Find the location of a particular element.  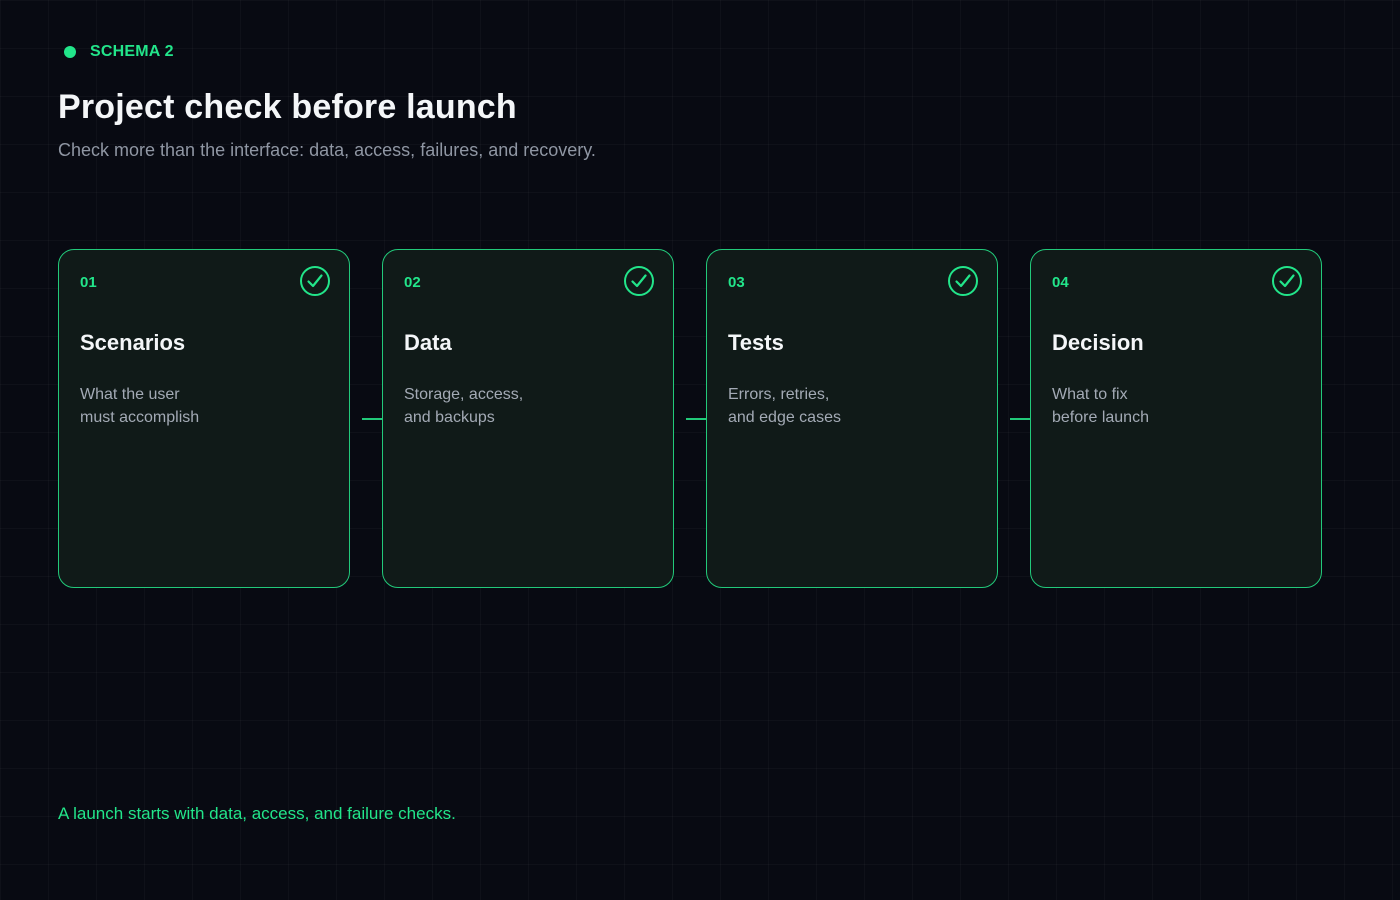

step-card-tests: 03 Tests Errors, retries, and edge cases is located at coordinates (852, 418).